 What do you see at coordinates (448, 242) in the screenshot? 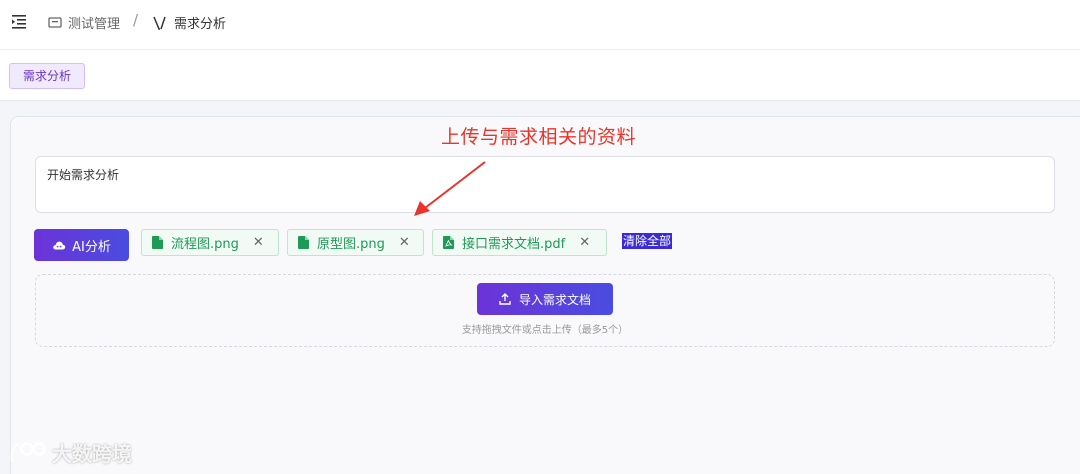
I see `pdf-file-icon` at bounding box center [448, 242].